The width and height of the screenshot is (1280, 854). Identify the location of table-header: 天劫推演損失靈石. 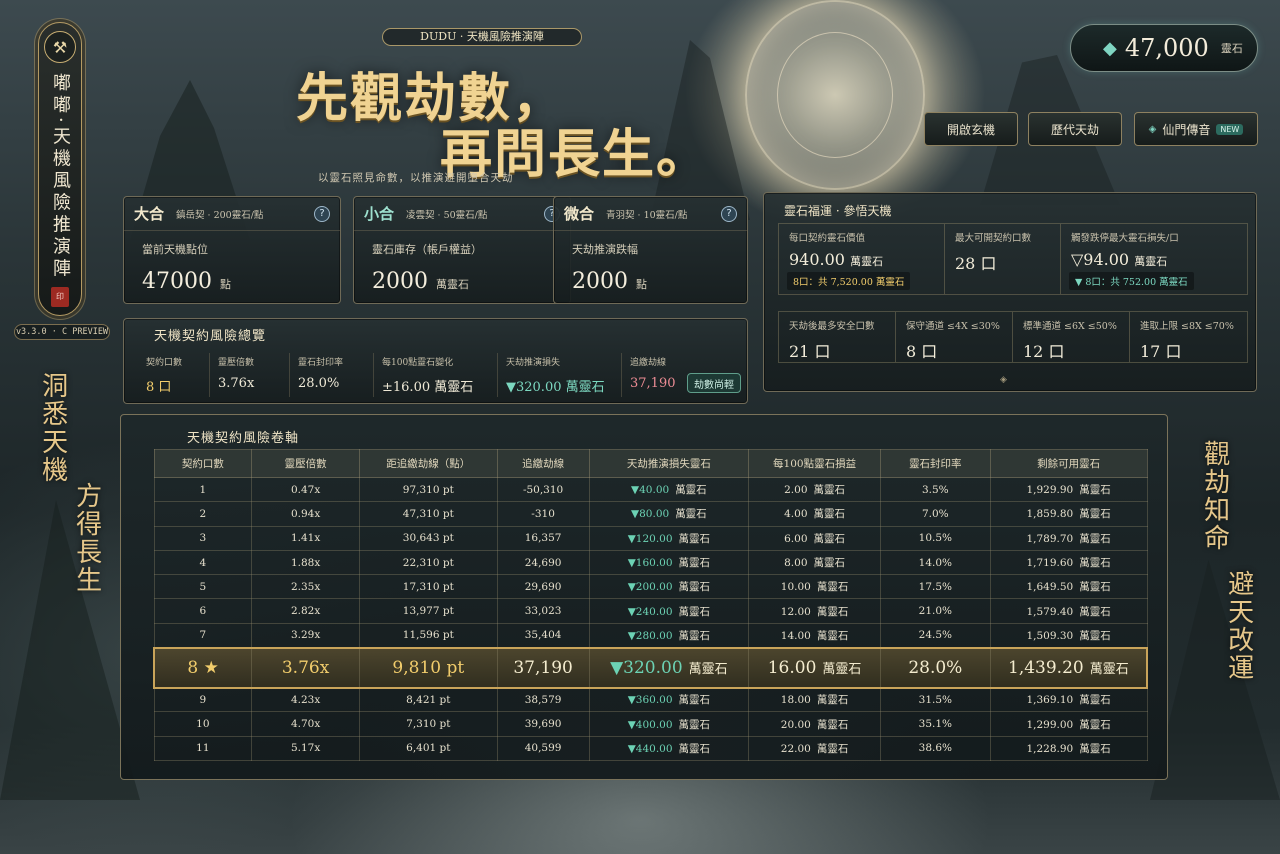
(669, 463).